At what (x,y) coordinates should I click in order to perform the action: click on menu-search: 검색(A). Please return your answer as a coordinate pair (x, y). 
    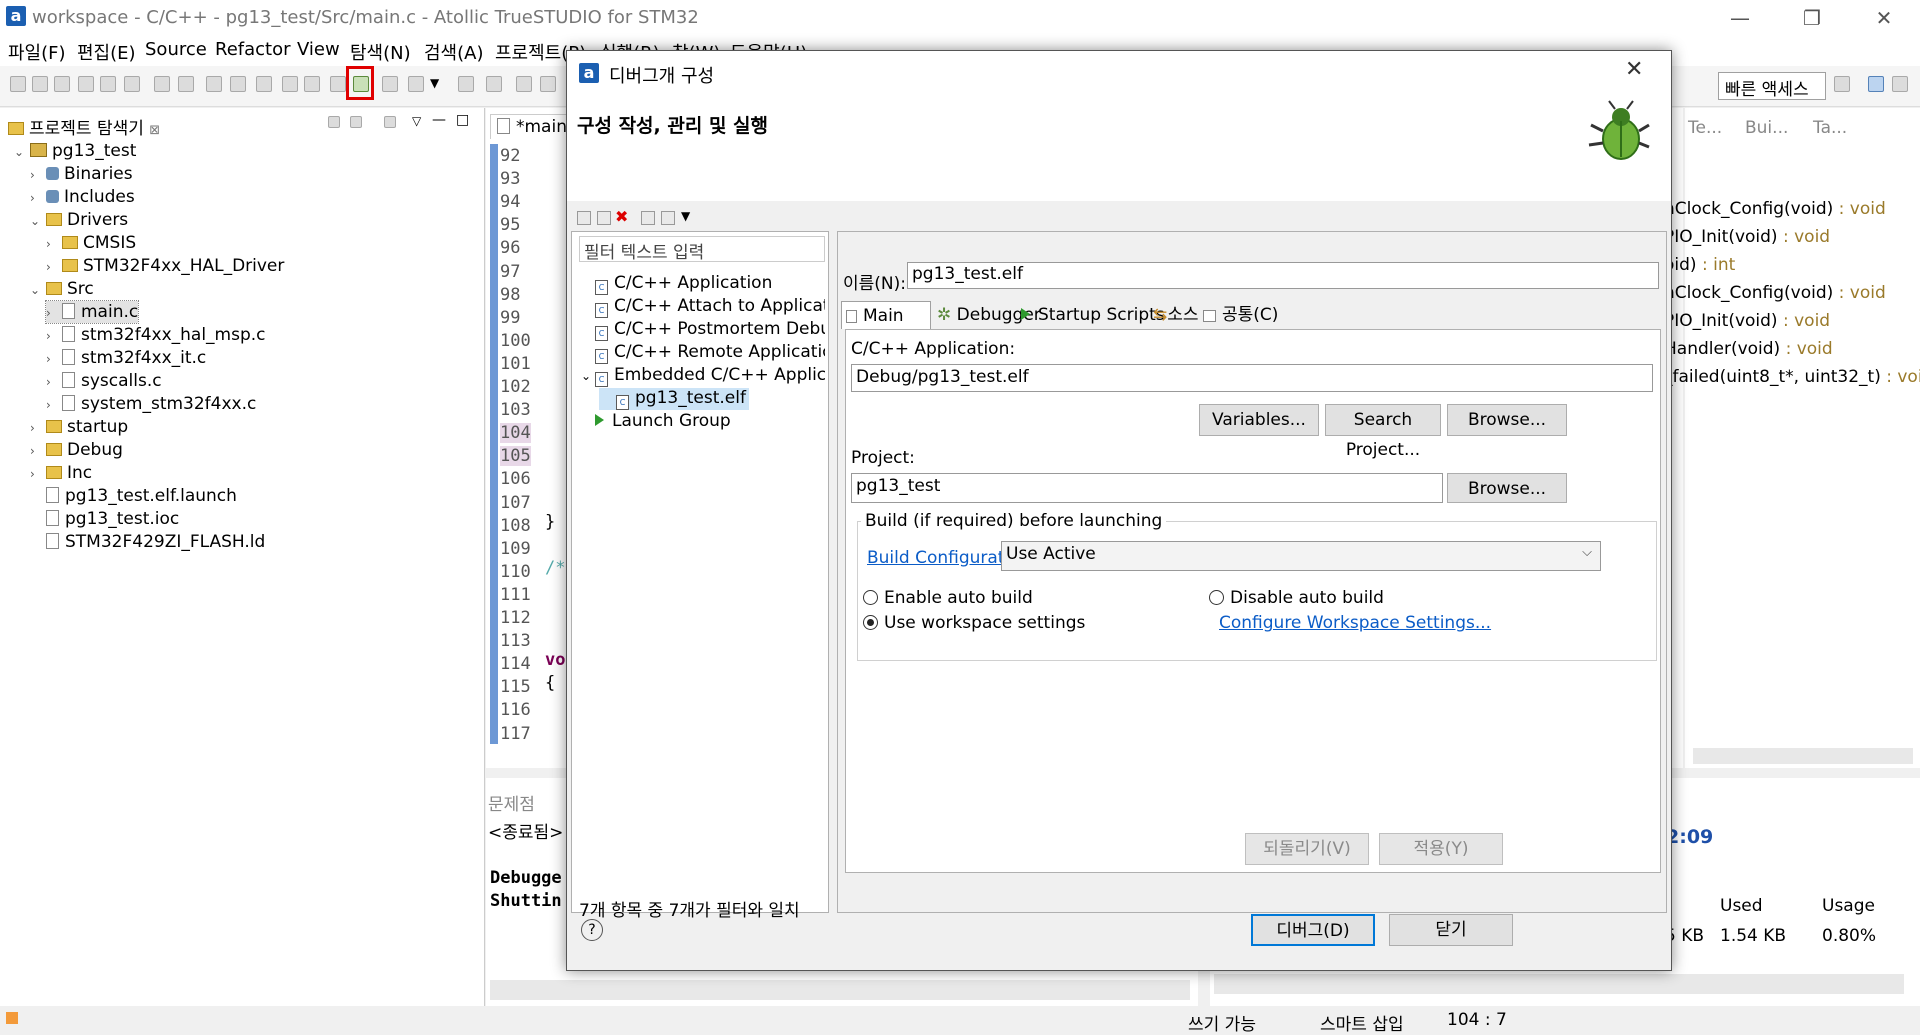
    Looking at the image, I should click on (453, 52).